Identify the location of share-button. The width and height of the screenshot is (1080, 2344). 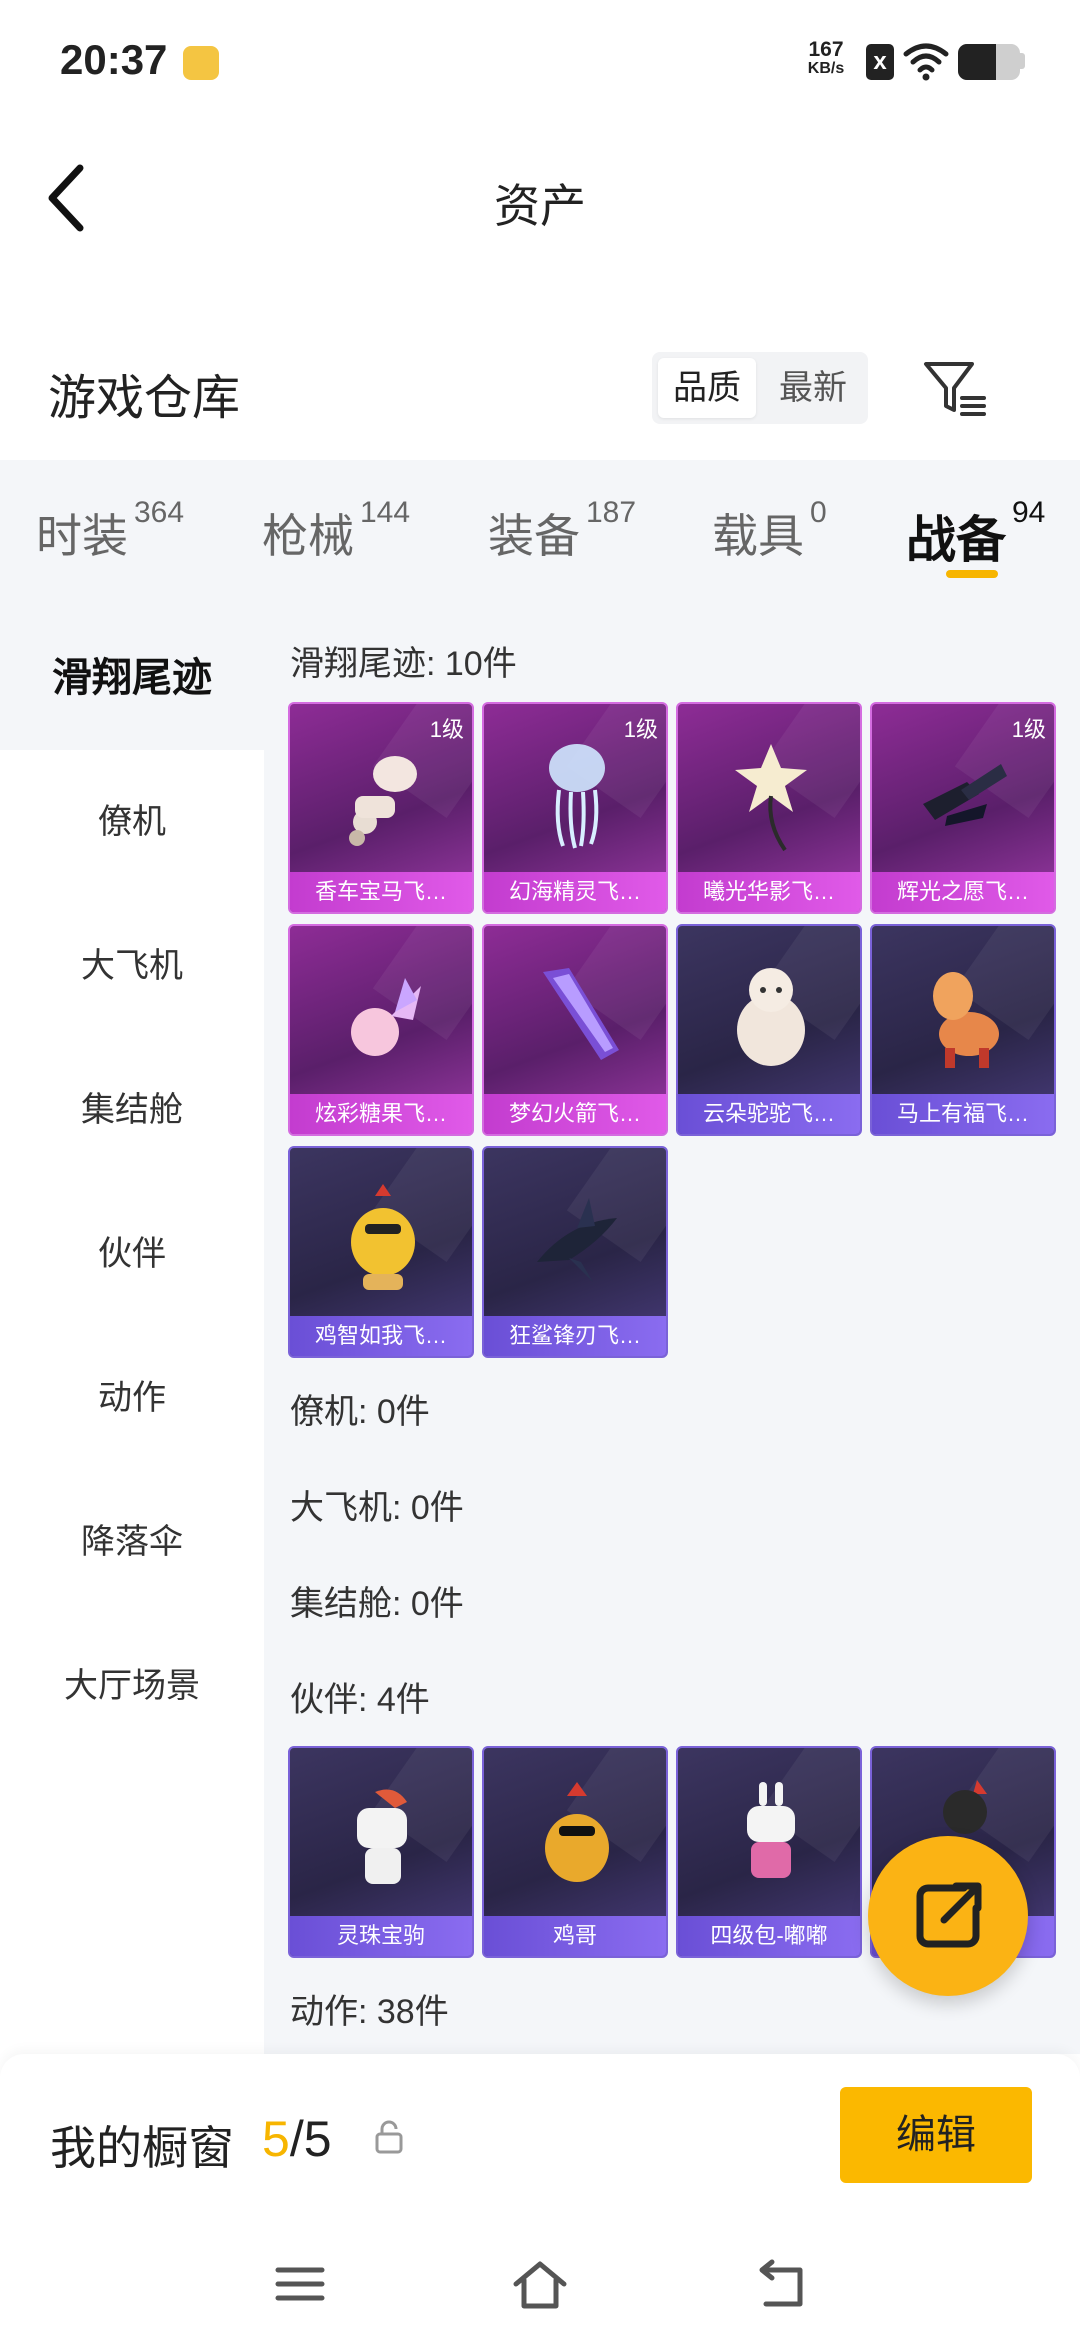
(948, 1916).